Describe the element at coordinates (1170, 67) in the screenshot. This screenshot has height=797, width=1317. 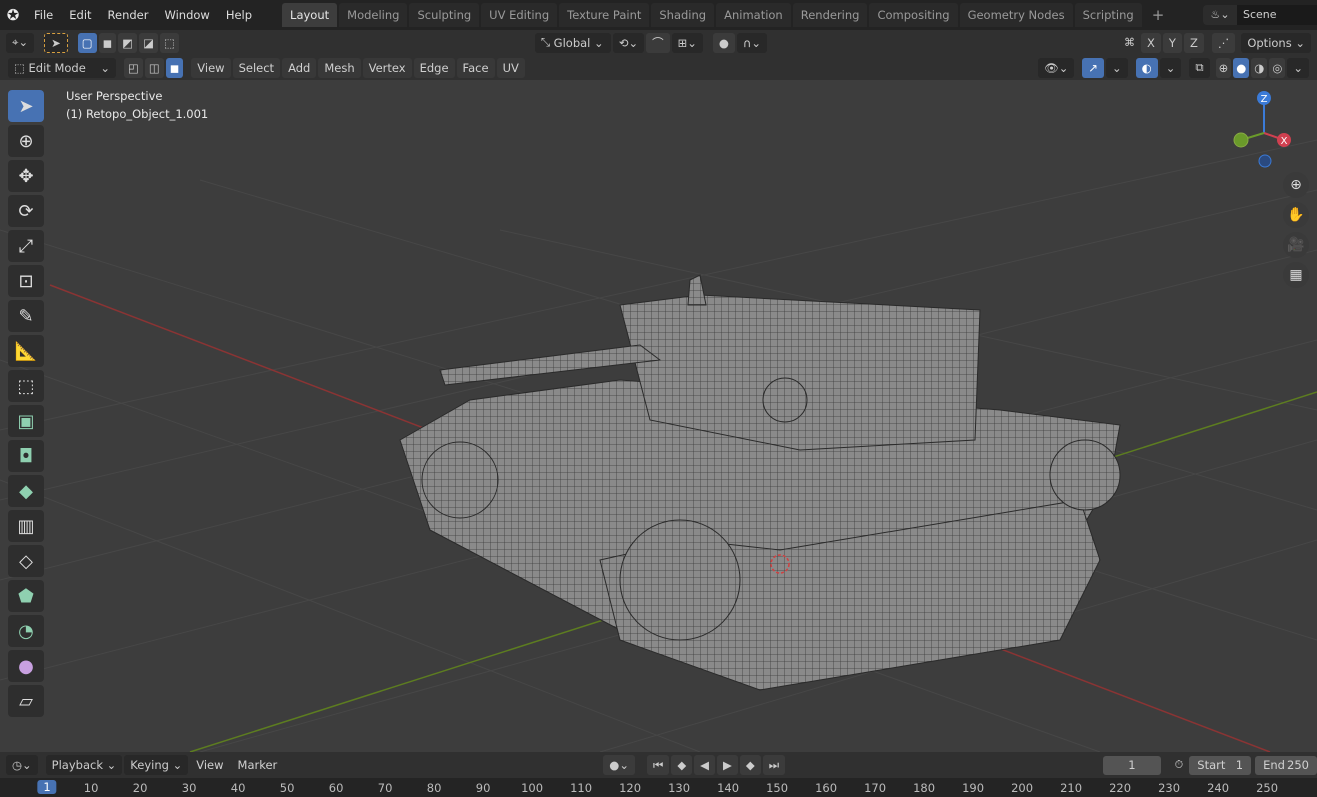
I see `overlay-dropdown: ⌄` at that location.